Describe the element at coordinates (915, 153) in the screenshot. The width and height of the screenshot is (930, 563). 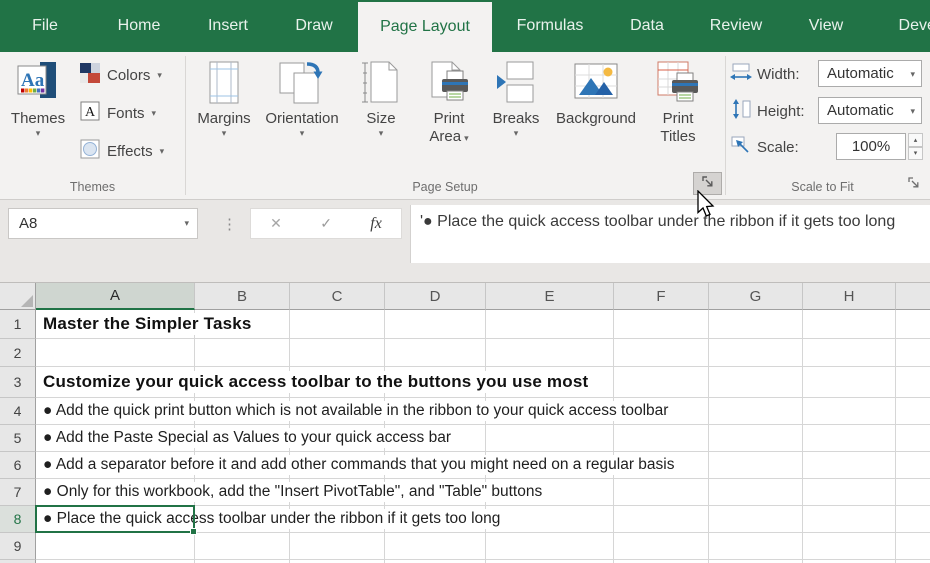
I see `spinner-down-button: ▾` at that location.